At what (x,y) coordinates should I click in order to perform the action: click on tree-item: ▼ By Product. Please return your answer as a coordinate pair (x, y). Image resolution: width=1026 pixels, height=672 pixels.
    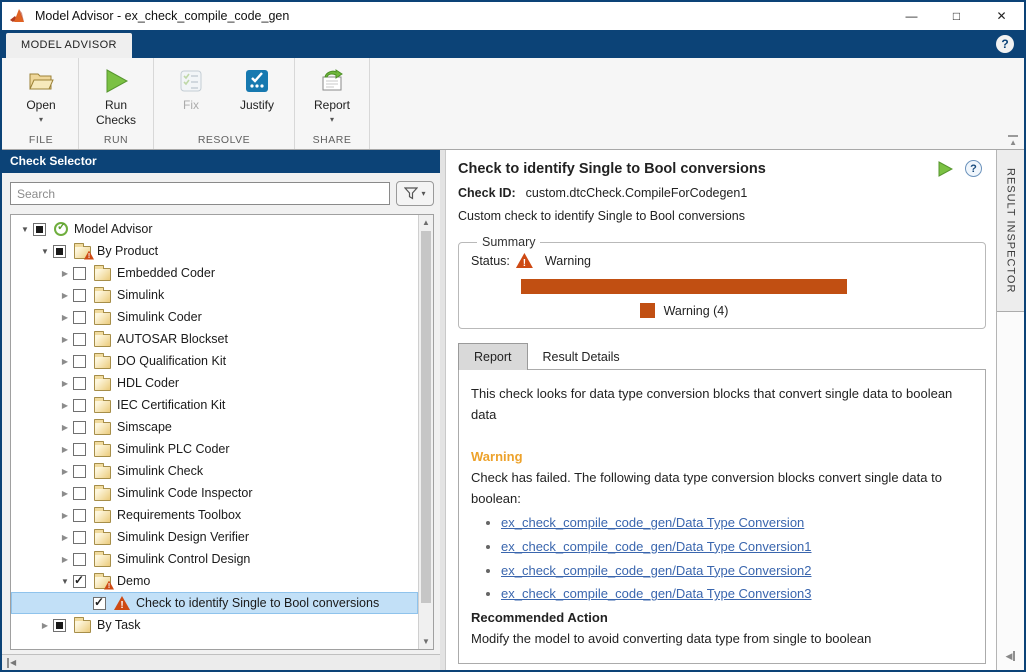
    Looking at the image, I should click on (214, 251).